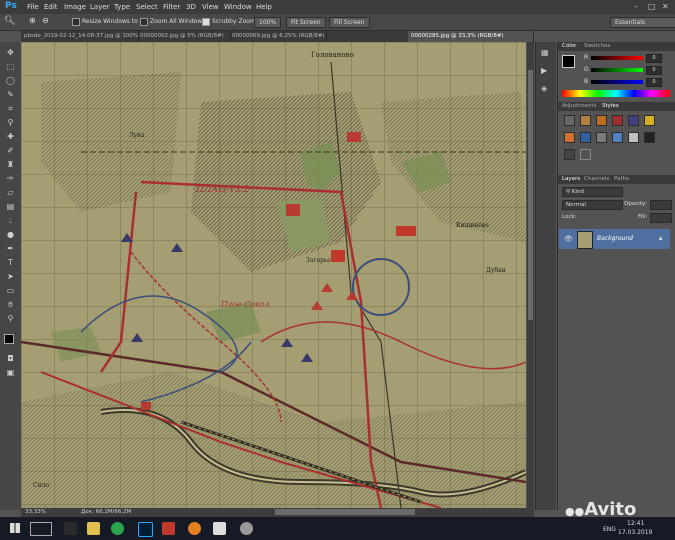  I want to click on vertical-scroll-thumb, so click(530, 195).